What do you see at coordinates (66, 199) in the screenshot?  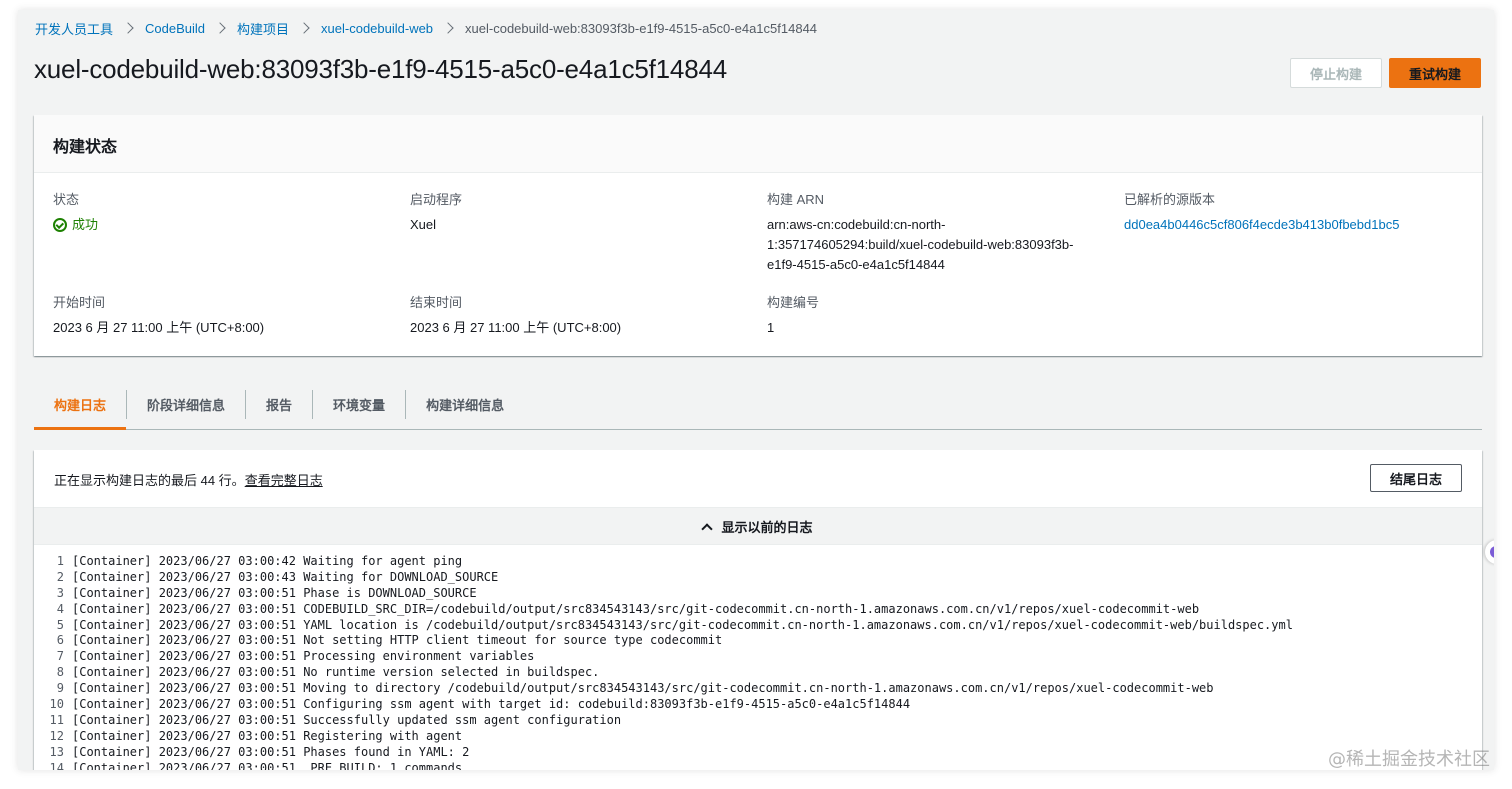 I see `status-label: 状态` at bounding box center [66, 199].